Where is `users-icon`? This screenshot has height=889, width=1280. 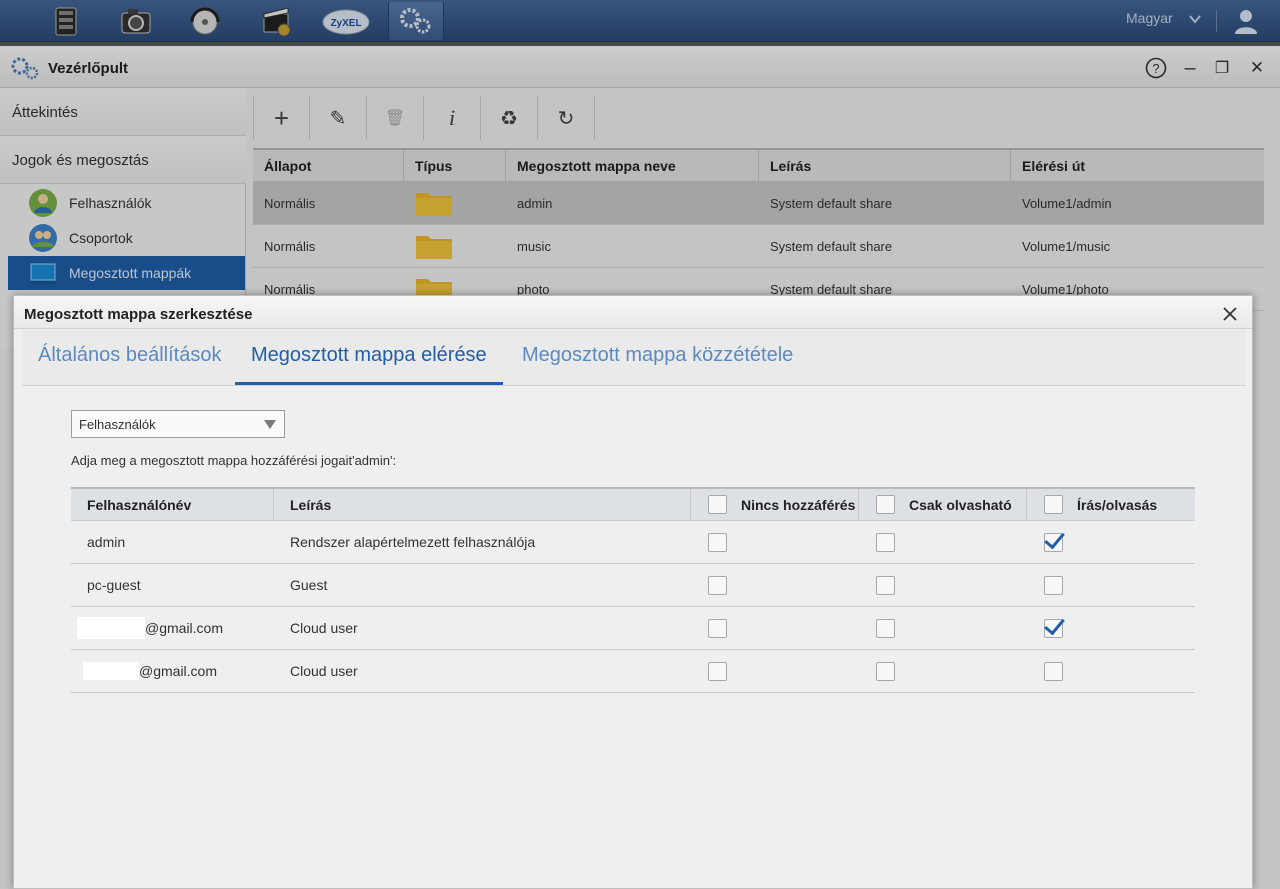 users-icon is located at coordinates (43, 203).